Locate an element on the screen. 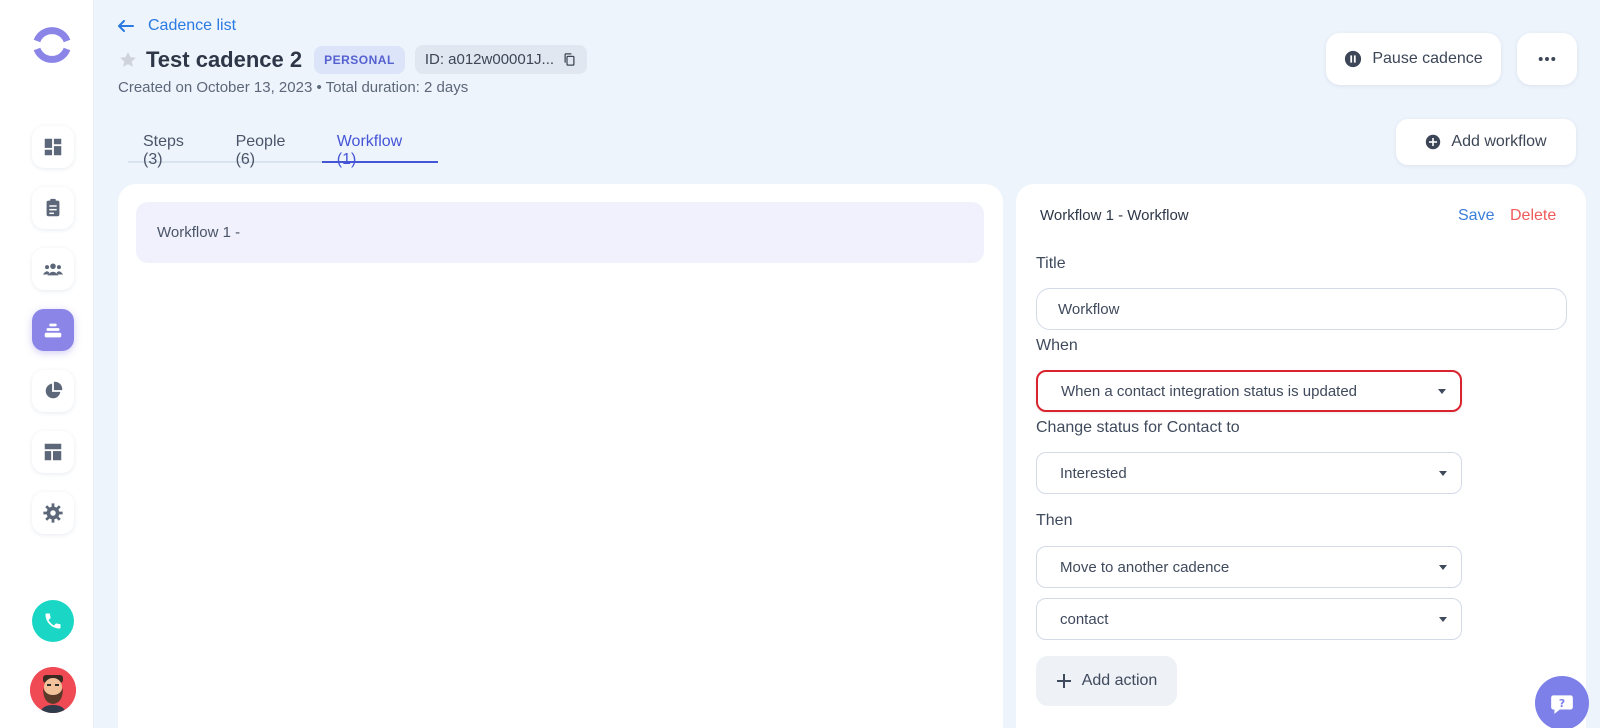 The height and width of the screenshot is (728, 1600). layout-icon is located at coordinates (53, 452).